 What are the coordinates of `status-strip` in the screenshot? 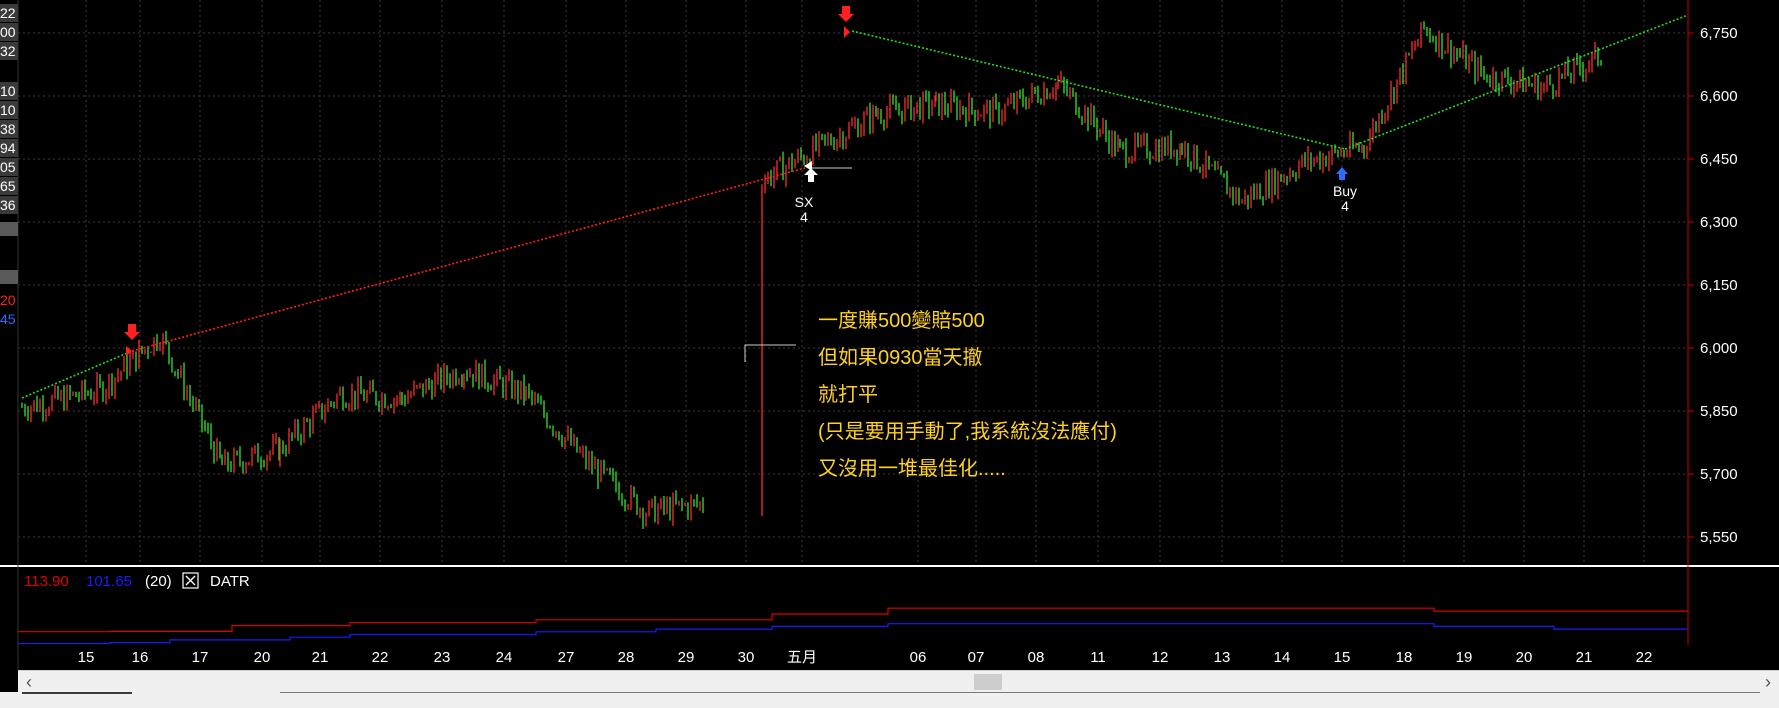 It's located at (889, 700).